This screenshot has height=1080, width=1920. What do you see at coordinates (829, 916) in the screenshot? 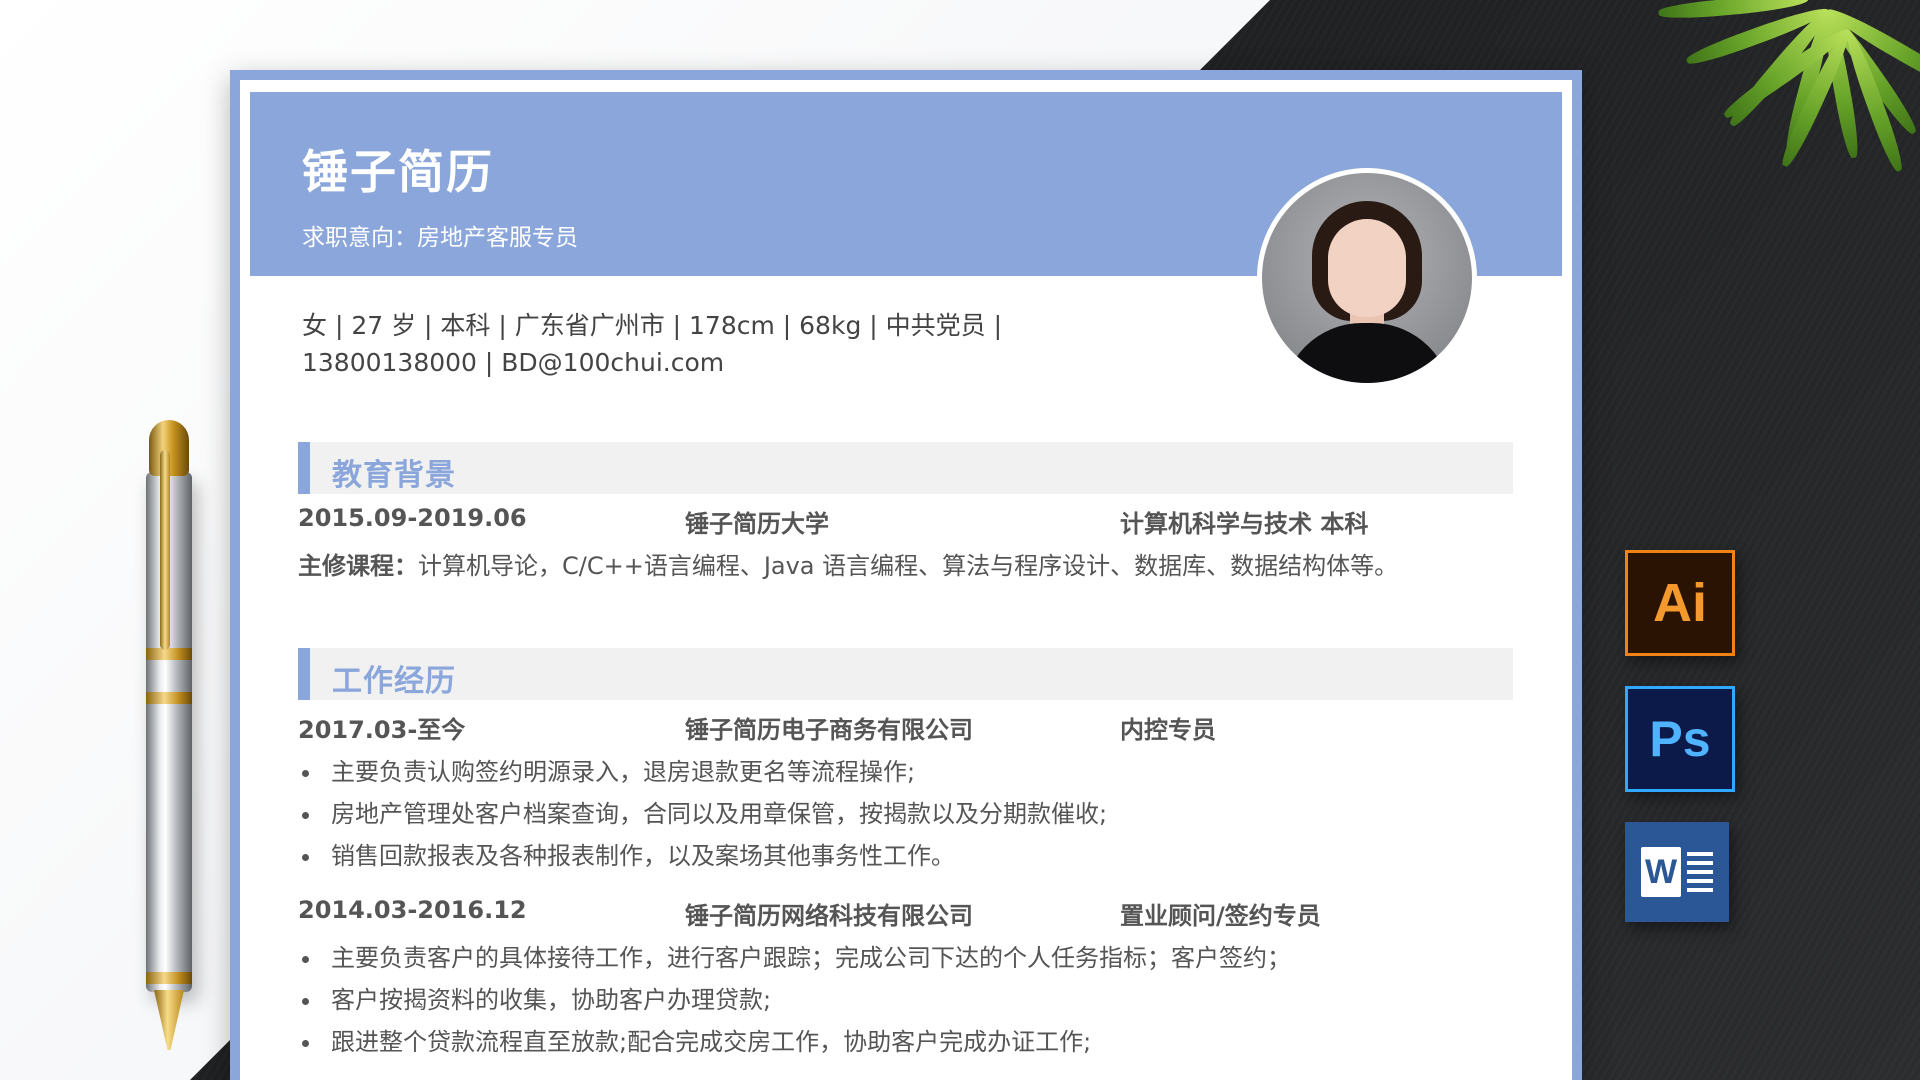
I see `job-company: 锤子简历网络科技有限公司` at bounding box center [829, 916].